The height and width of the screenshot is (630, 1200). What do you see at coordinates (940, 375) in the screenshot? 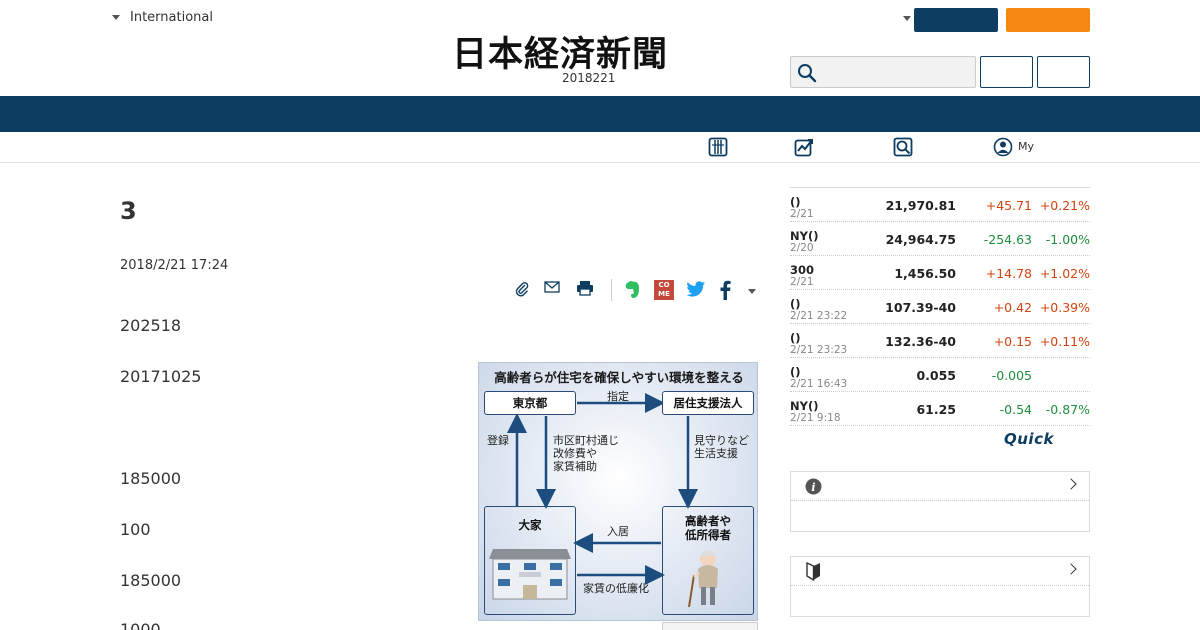
I see `market-row: () 2/21 16:43 0.055 -0.005` at bounding box center [940, 375].